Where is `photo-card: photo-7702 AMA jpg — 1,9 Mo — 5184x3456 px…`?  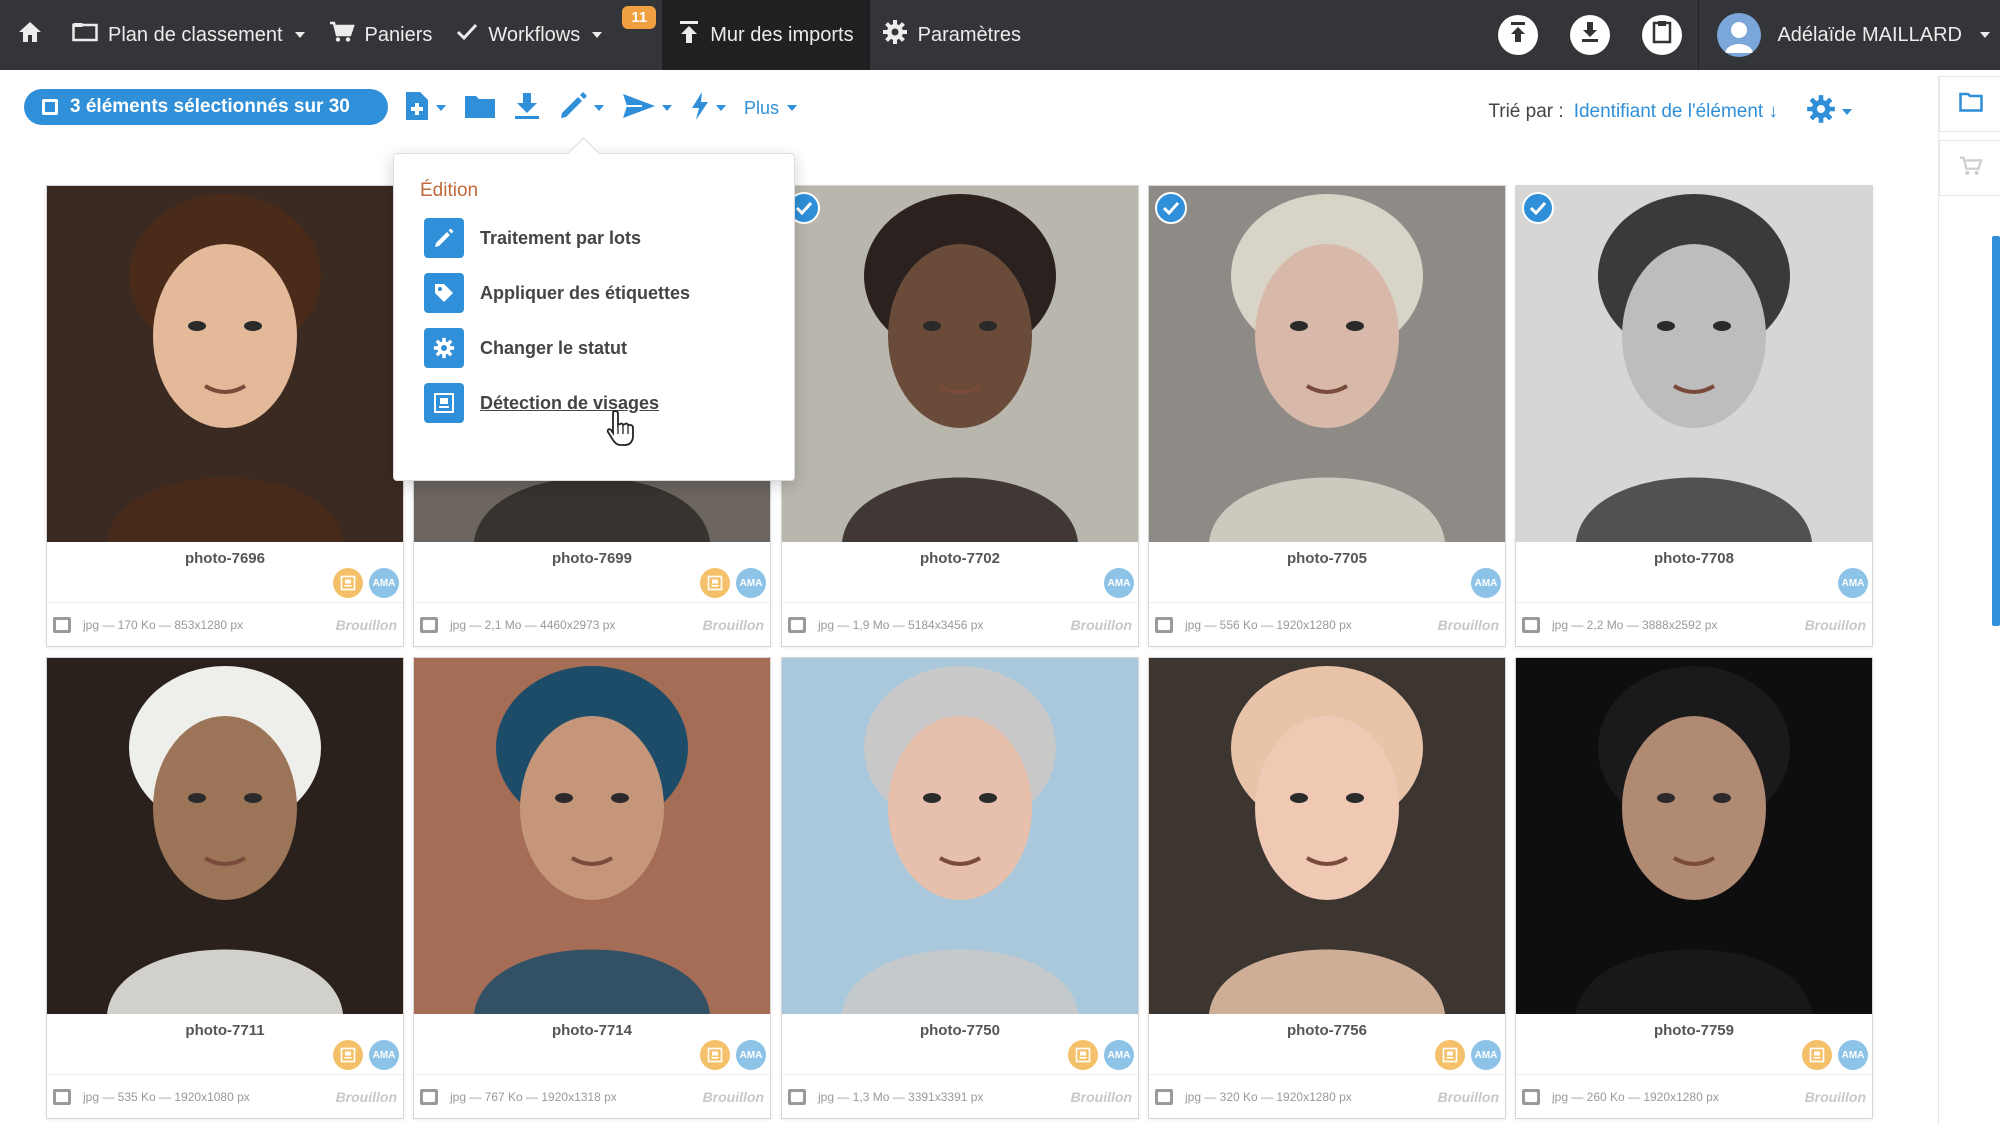
photo-card: photo-7702 AMA jpg — 1,9 Mo — 5184x3456 px… is located at coordinates (960, 416).